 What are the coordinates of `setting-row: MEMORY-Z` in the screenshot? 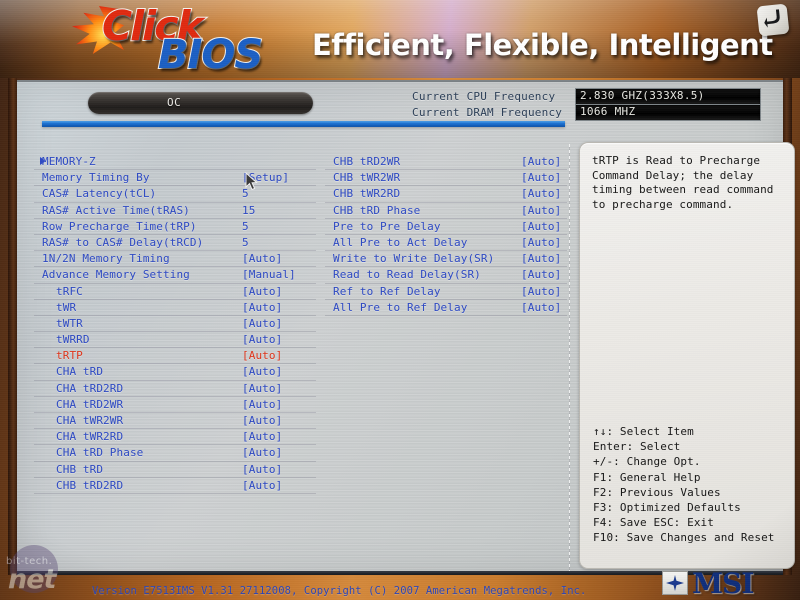 It's located at (175, 162).